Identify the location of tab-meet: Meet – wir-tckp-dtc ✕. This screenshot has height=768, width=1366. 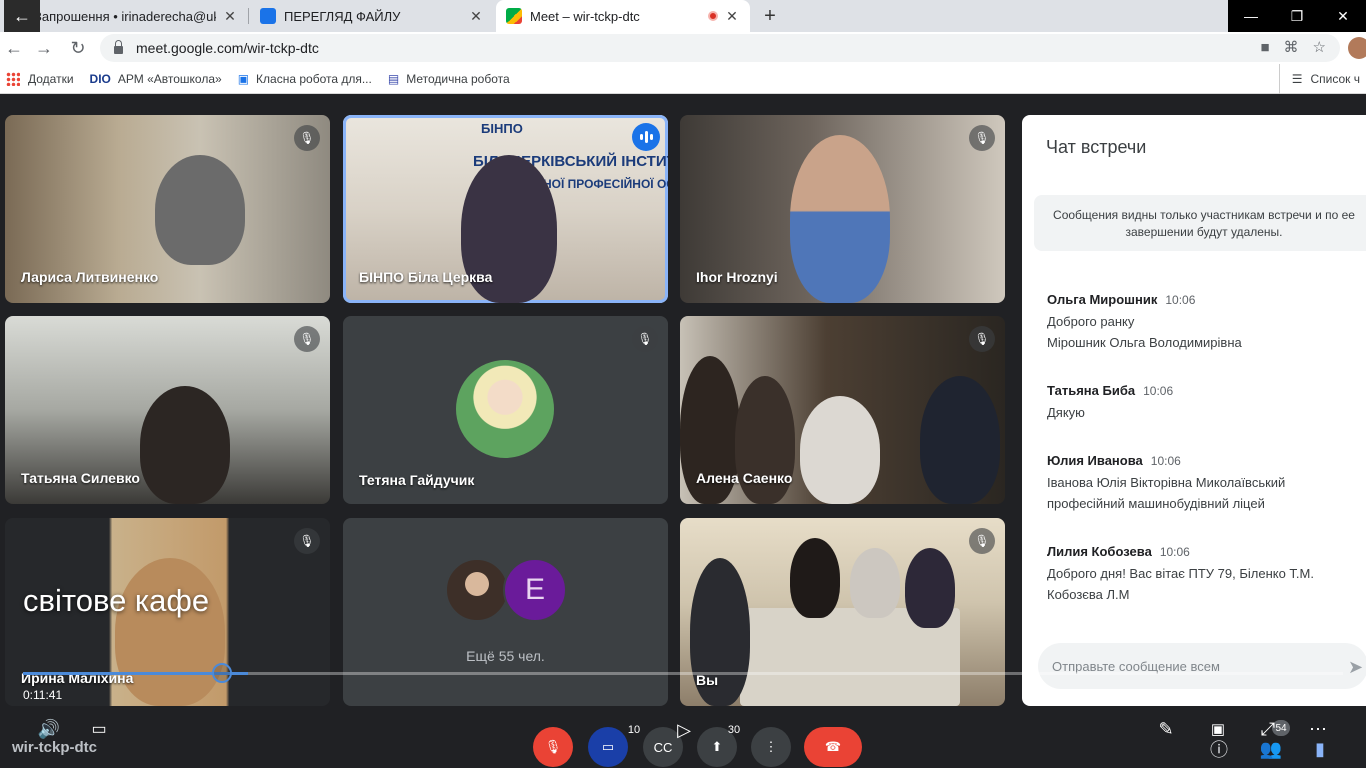
(623, 16).